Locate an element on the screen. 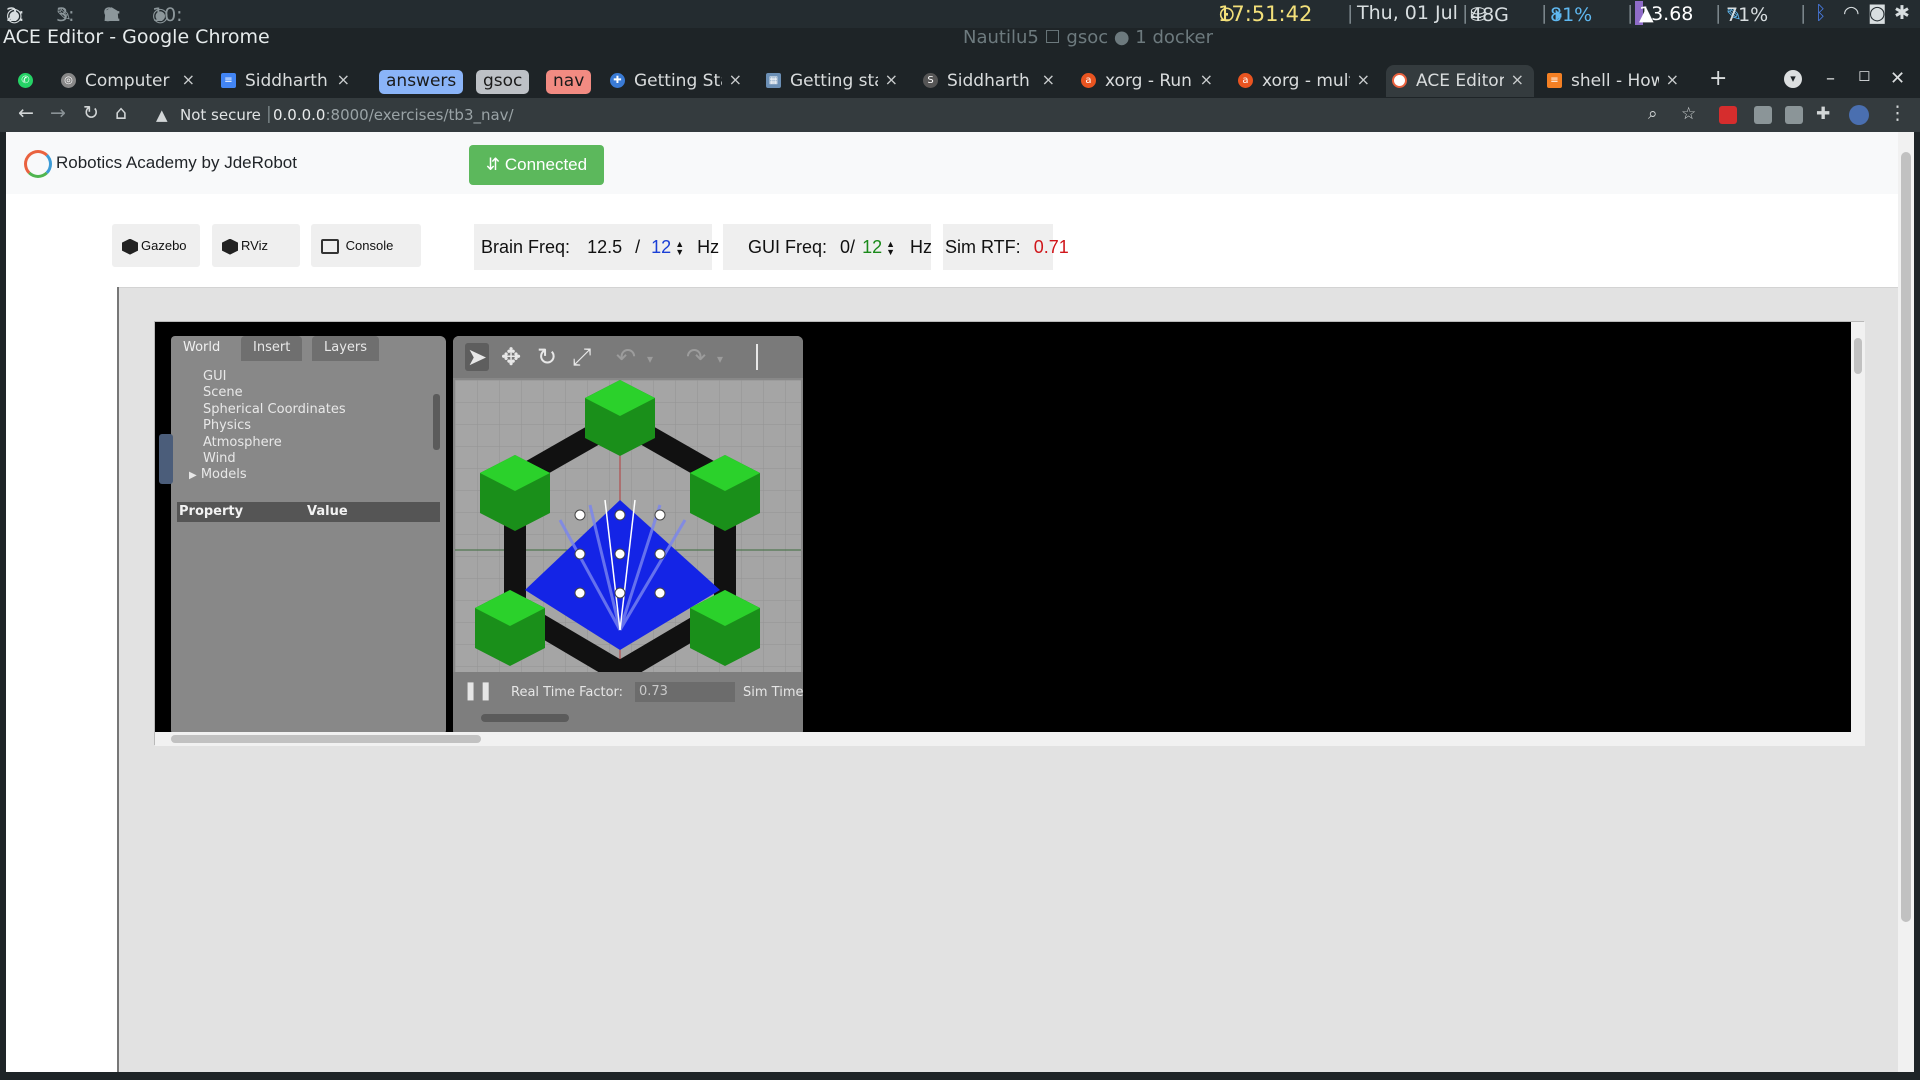 The image size is (1920, 1080). gazebo-toolbar: ➤ ✥ ↻ ⤢ ↶ ▾ ↷ ▾ is located at coordinates (628, 357).